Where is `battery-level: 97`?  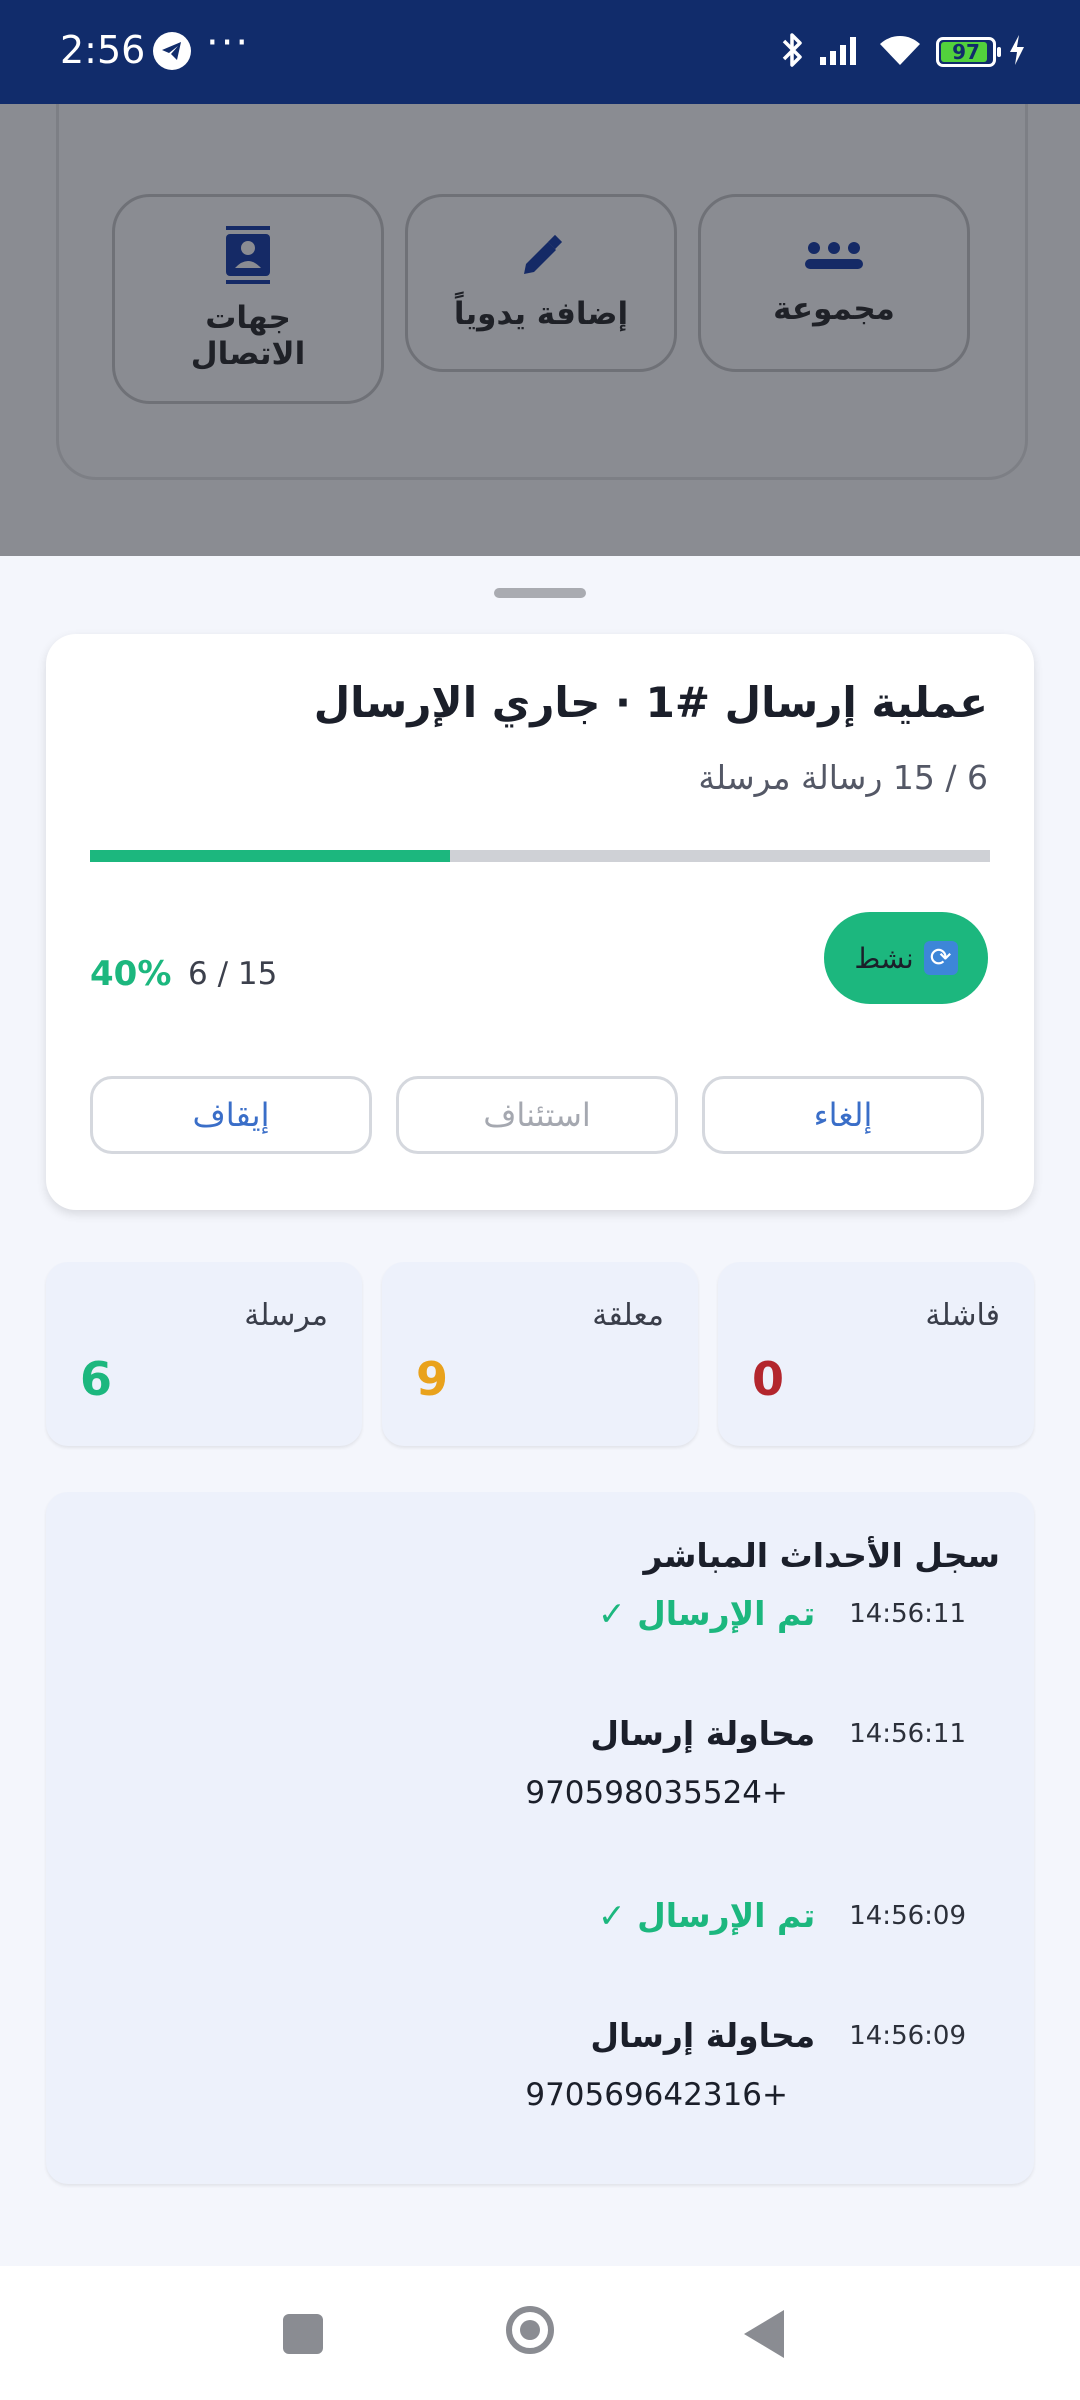
battery-level: 97 is located at coordinates (966, 52).